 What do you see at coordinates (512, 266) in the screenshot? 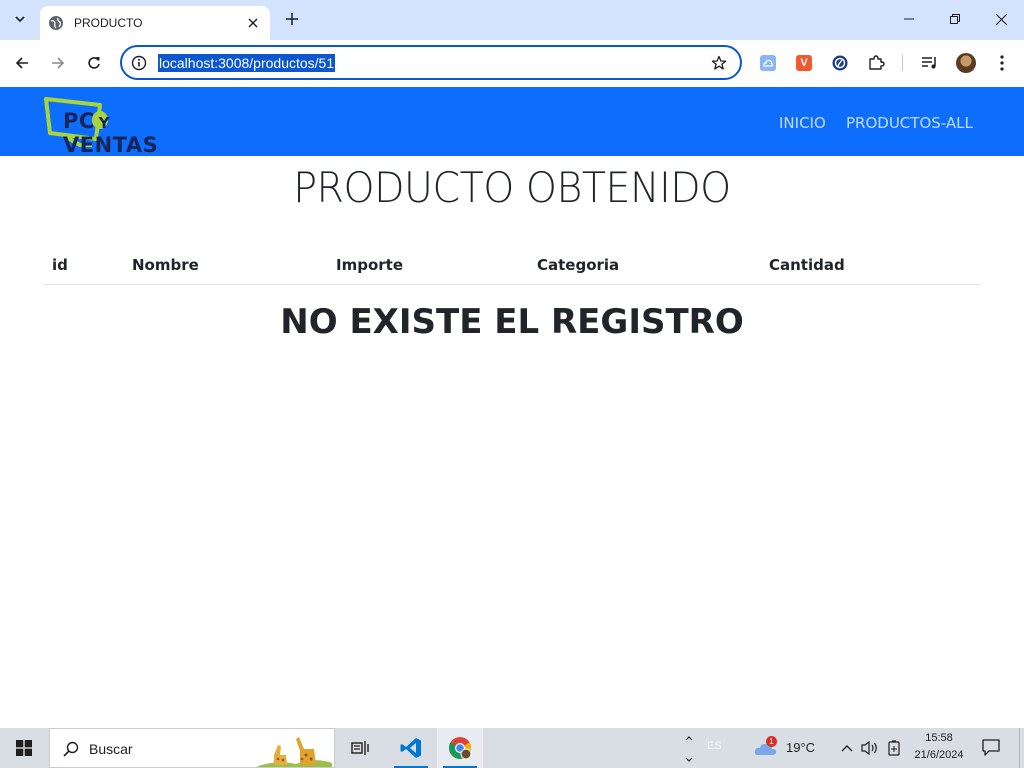
I see `table-header: id Nombre Importe Categoria Cantidad` at bounding box center [512, 266].